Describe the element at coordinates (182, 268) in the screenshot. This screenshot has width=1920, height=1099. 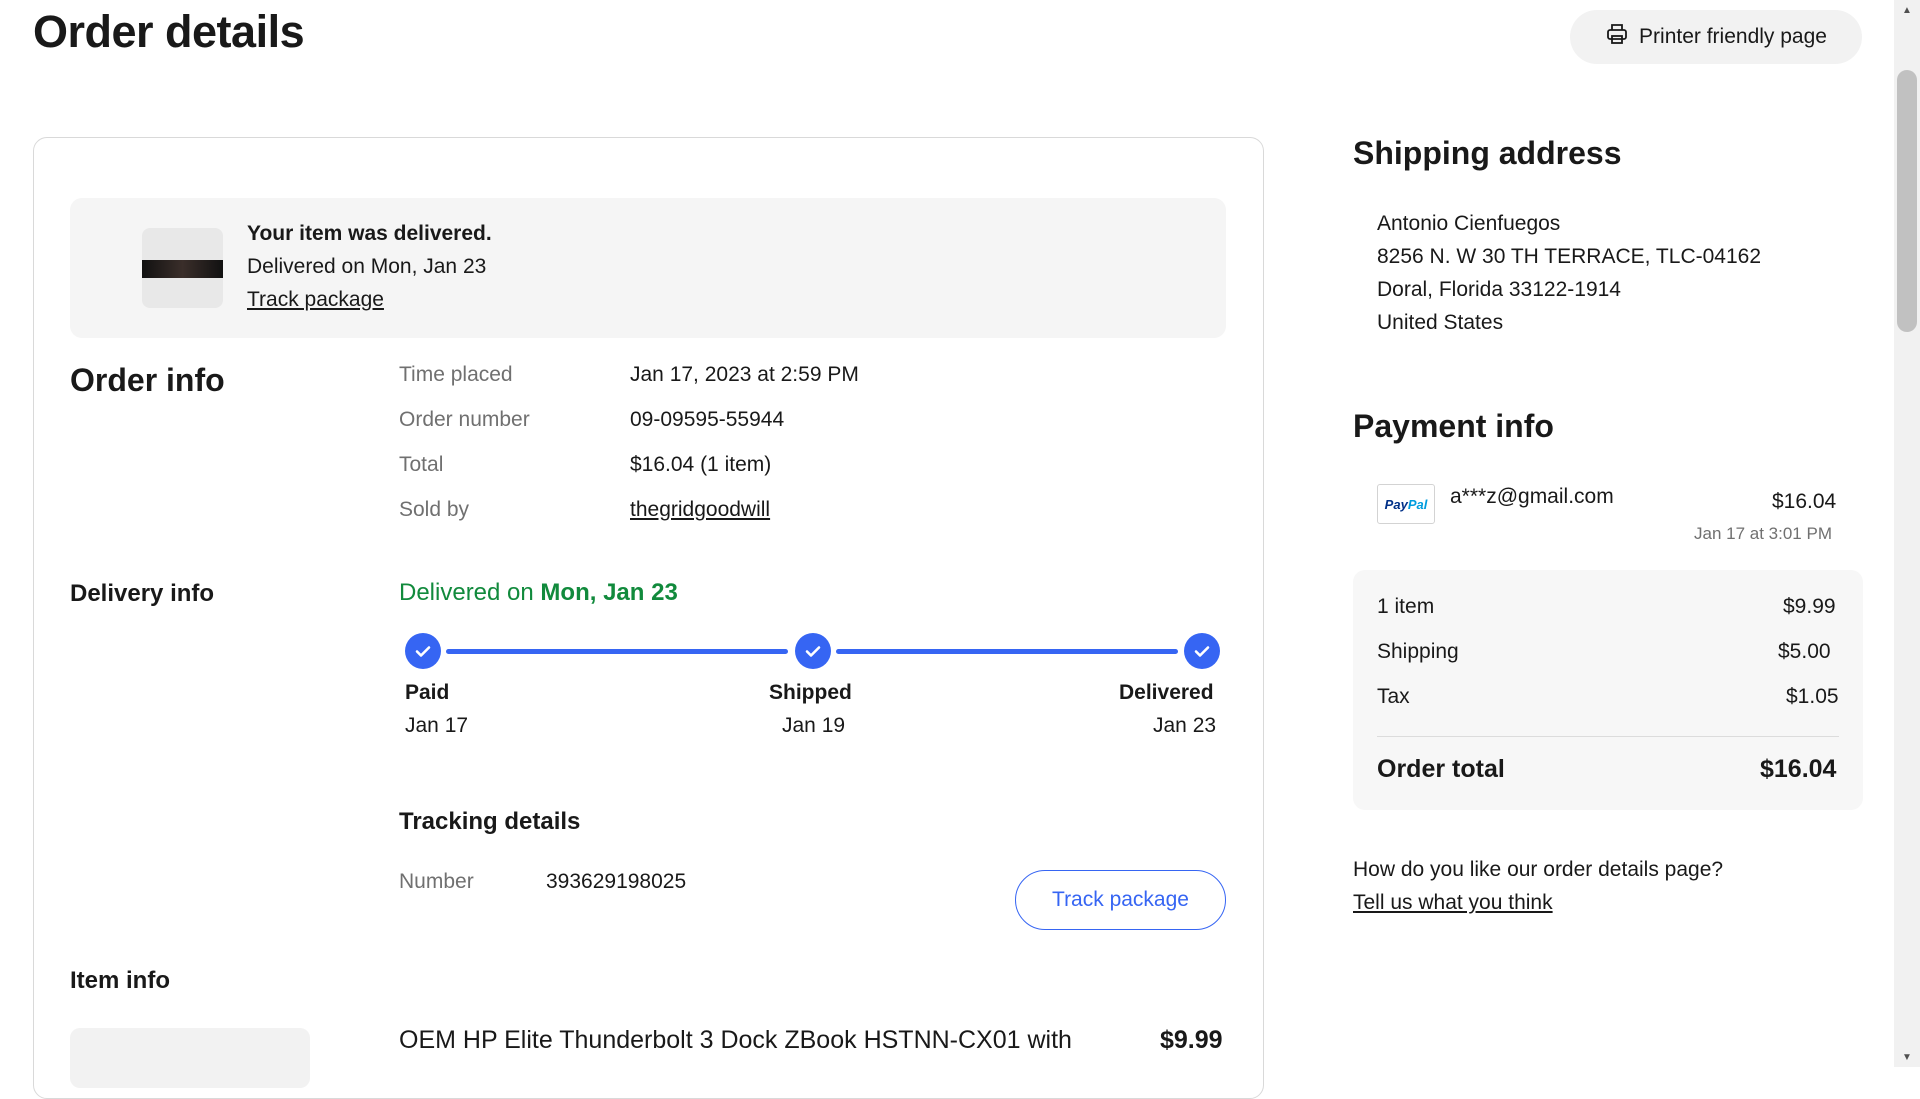
I see `item-thumbnail` at that location.